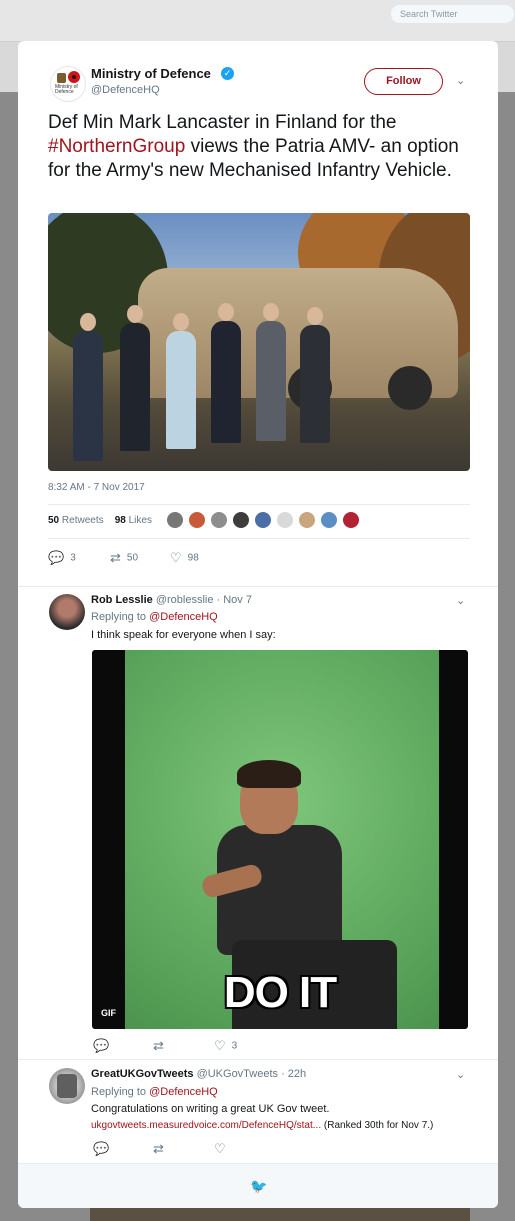  What do you see at coordinates (116, 146) in the screenshot?
I see `hashtag-link: #NorthernGroup` at bounding box center [116, 146].